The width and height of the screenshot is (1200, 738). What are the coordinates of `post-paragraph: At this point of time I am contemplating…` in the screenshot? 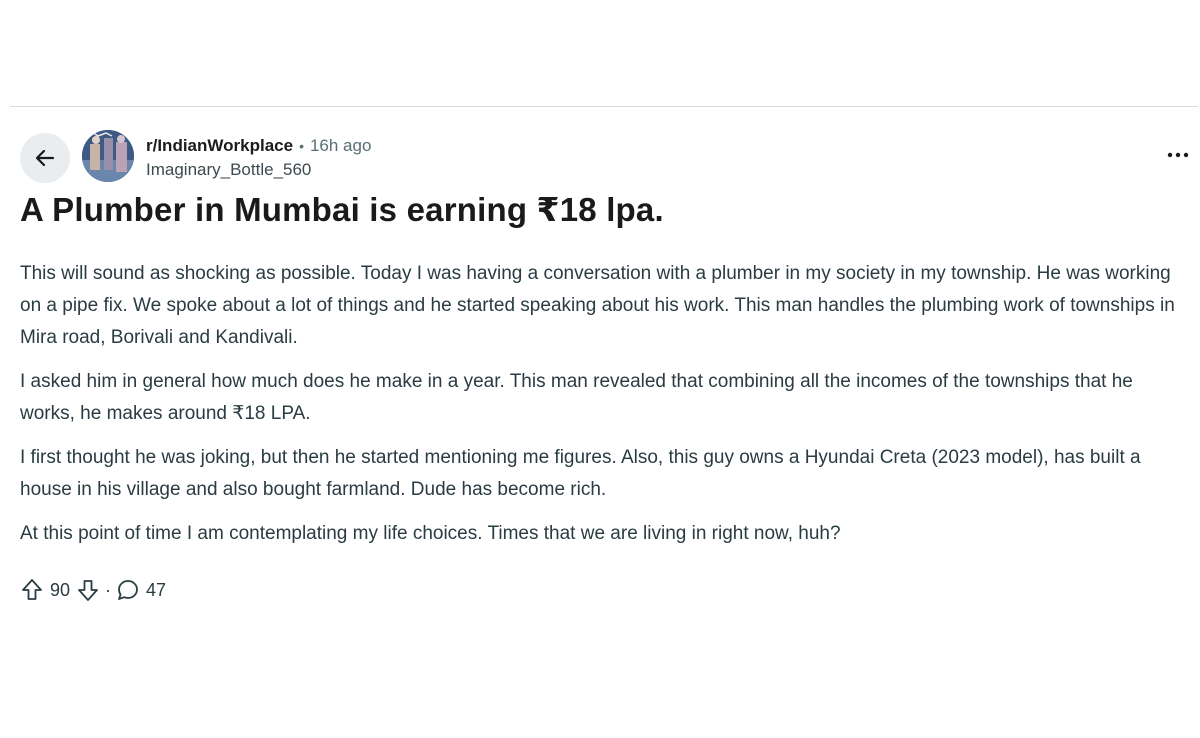 It's located at (430, 533).